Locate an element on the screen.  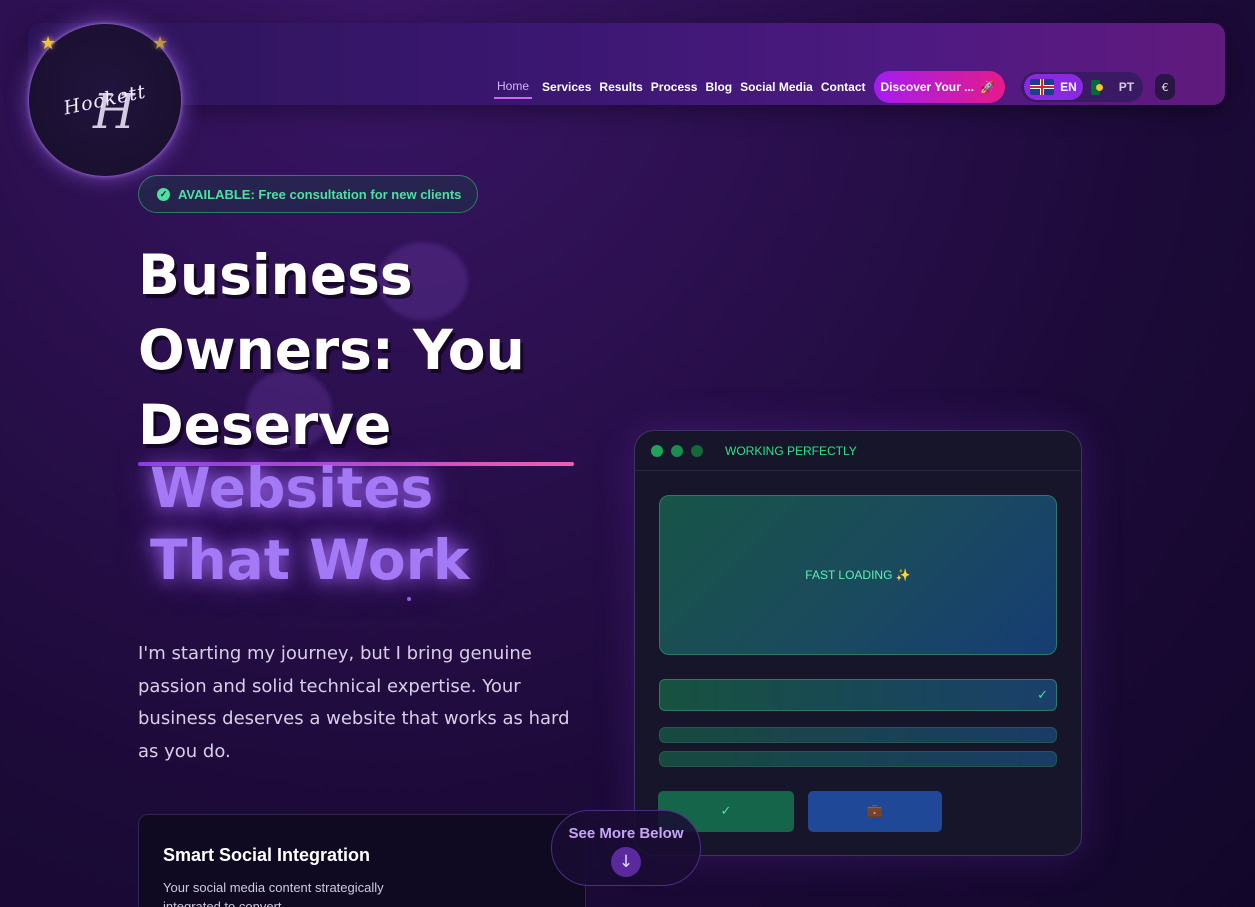
nav-link-blog: Blog is located at coordinates (718, 87).